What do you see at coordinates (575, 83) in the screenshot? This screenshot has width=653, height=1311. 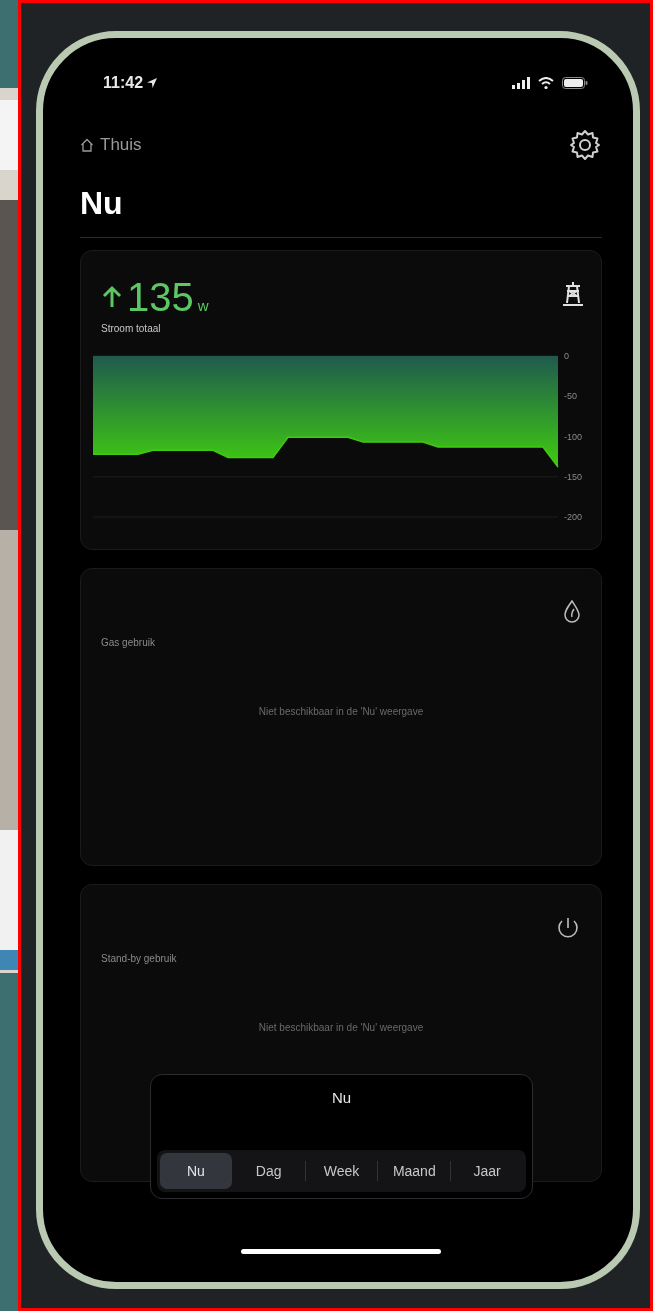 I see `battery-icon` at bounding box center [575, 83].